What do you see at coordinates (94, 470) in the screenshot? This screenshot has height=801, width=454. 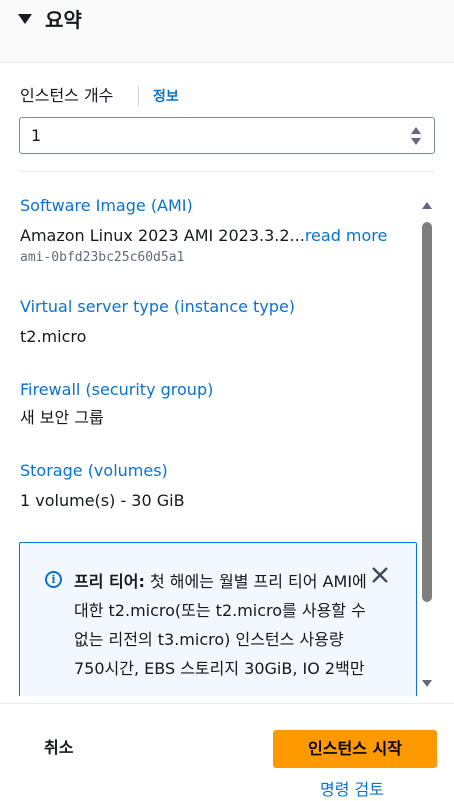 I see `storage-label: Storage (volumes)` at bounding box center [94, 470].